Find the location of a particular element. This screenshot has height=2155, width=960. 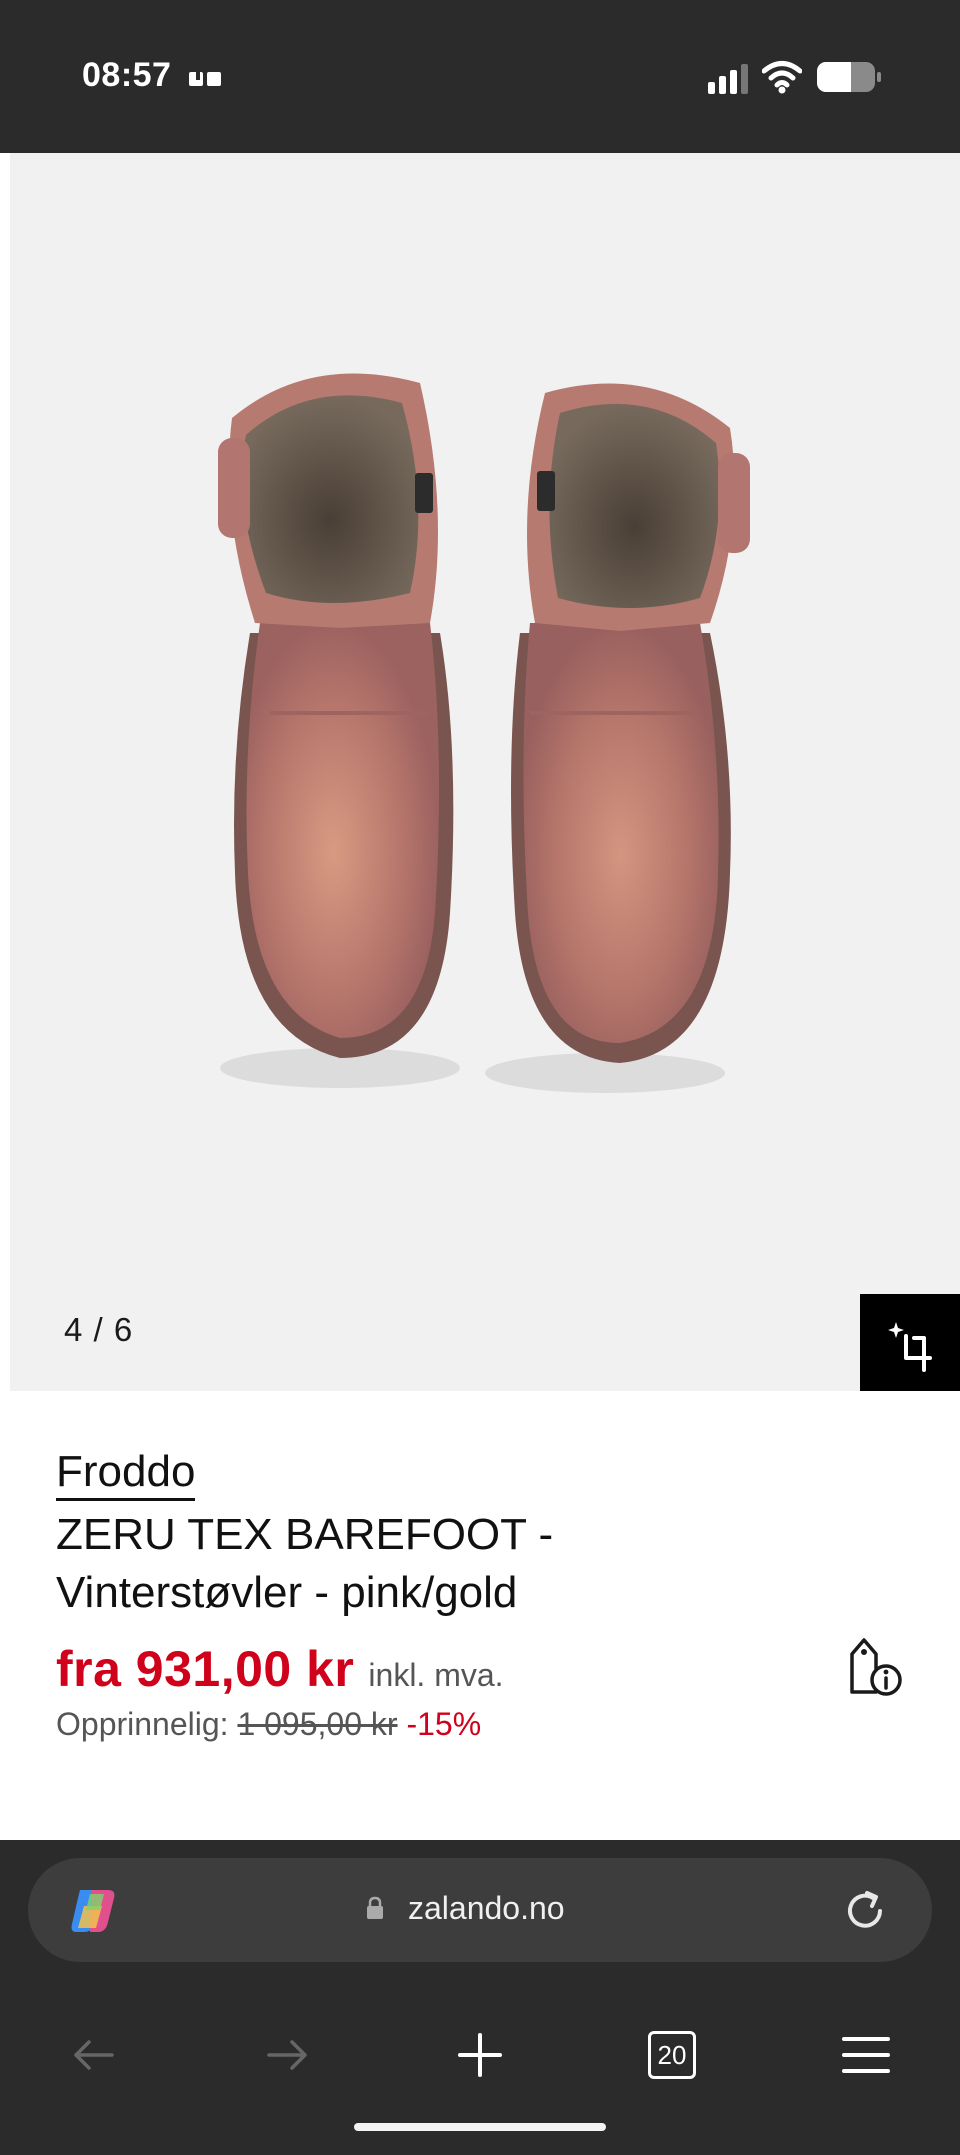

discount-badge: -15% is located at coordinates (444, 1724).